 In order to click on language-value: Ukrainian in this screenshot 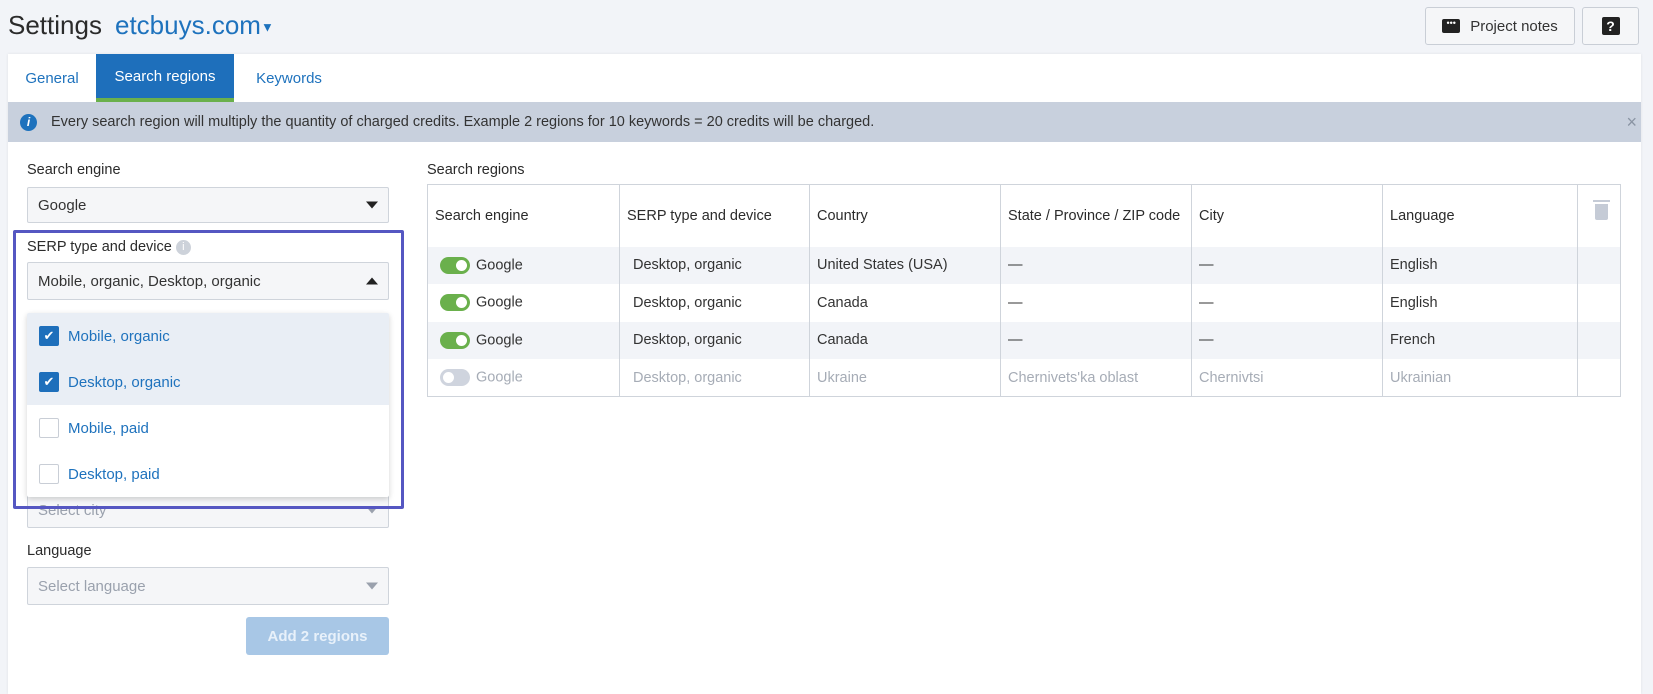, I will do `click(1421, 377)`.